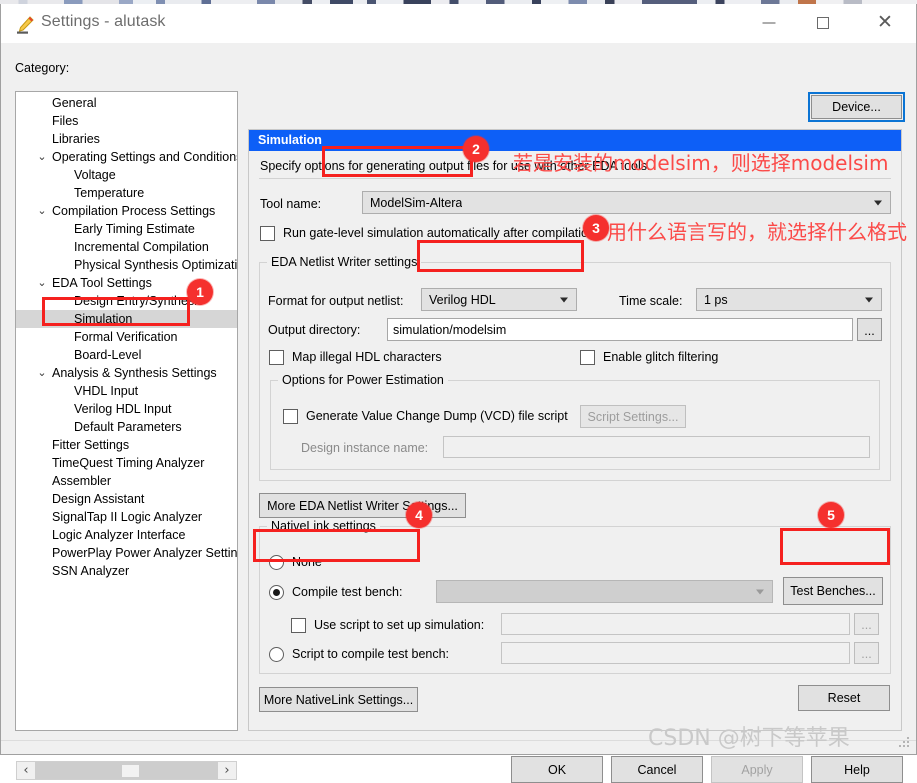 The image size is (917, 783). What do you see at coordinates (757, 769) in the screenshot?
I see `apply-button: Apply` at bounding box center [757, 769].